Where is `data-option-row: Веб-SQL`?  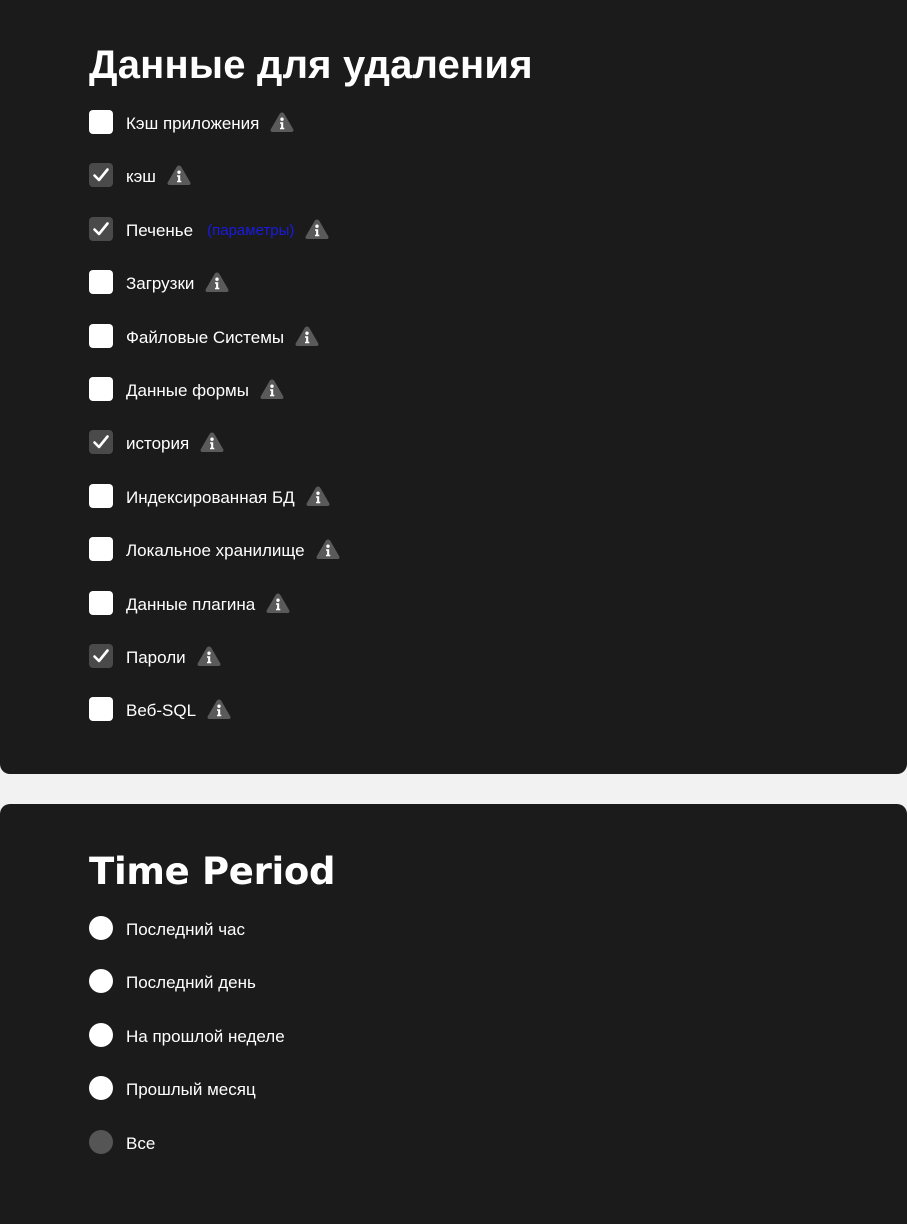 data-option-row: Веб-SQL is located at coordinates (215, 723).